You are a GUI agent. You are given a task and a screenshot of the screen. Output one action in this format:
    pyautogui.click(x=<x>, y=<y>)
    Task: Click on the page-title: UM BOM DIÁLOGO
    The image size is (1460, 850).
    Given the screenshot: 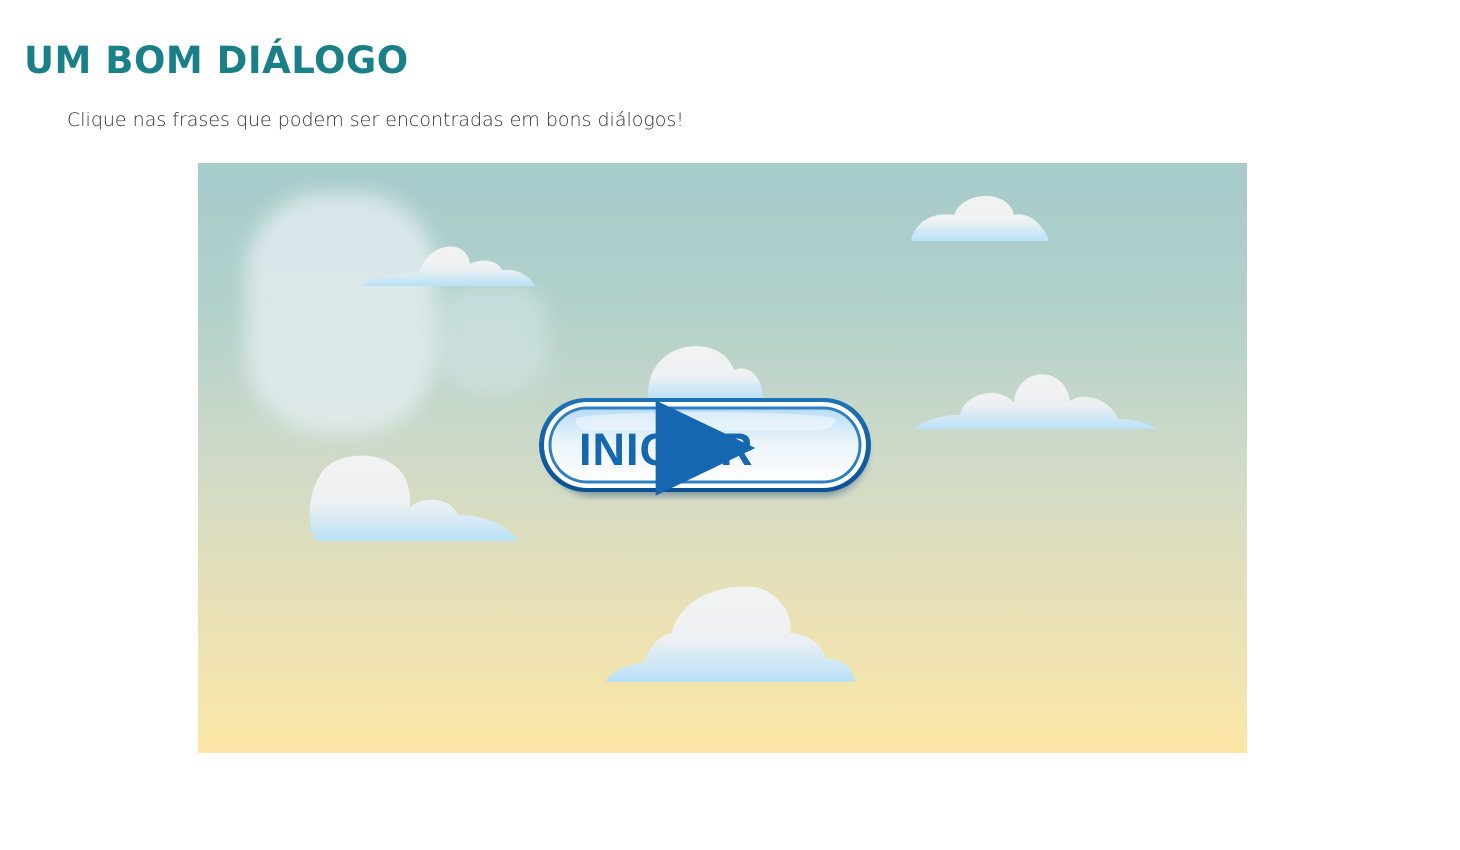 What is the action you would take?
    pyautogui.click(x=216, y=60)
    